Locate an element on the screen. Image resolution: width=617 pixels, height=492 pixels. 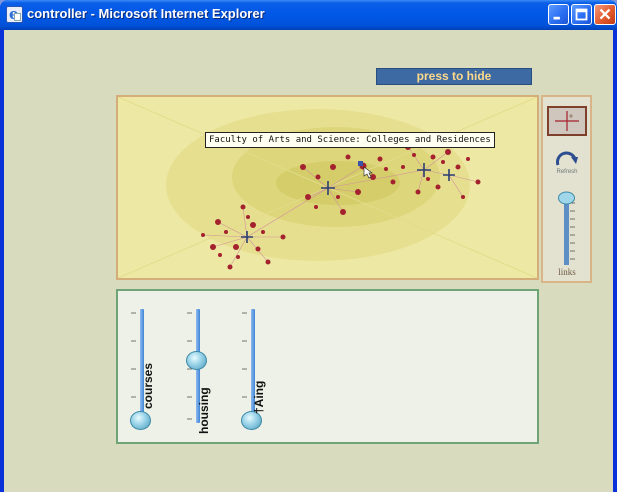
housing-slider: housing is located at coordinates (204, 371).